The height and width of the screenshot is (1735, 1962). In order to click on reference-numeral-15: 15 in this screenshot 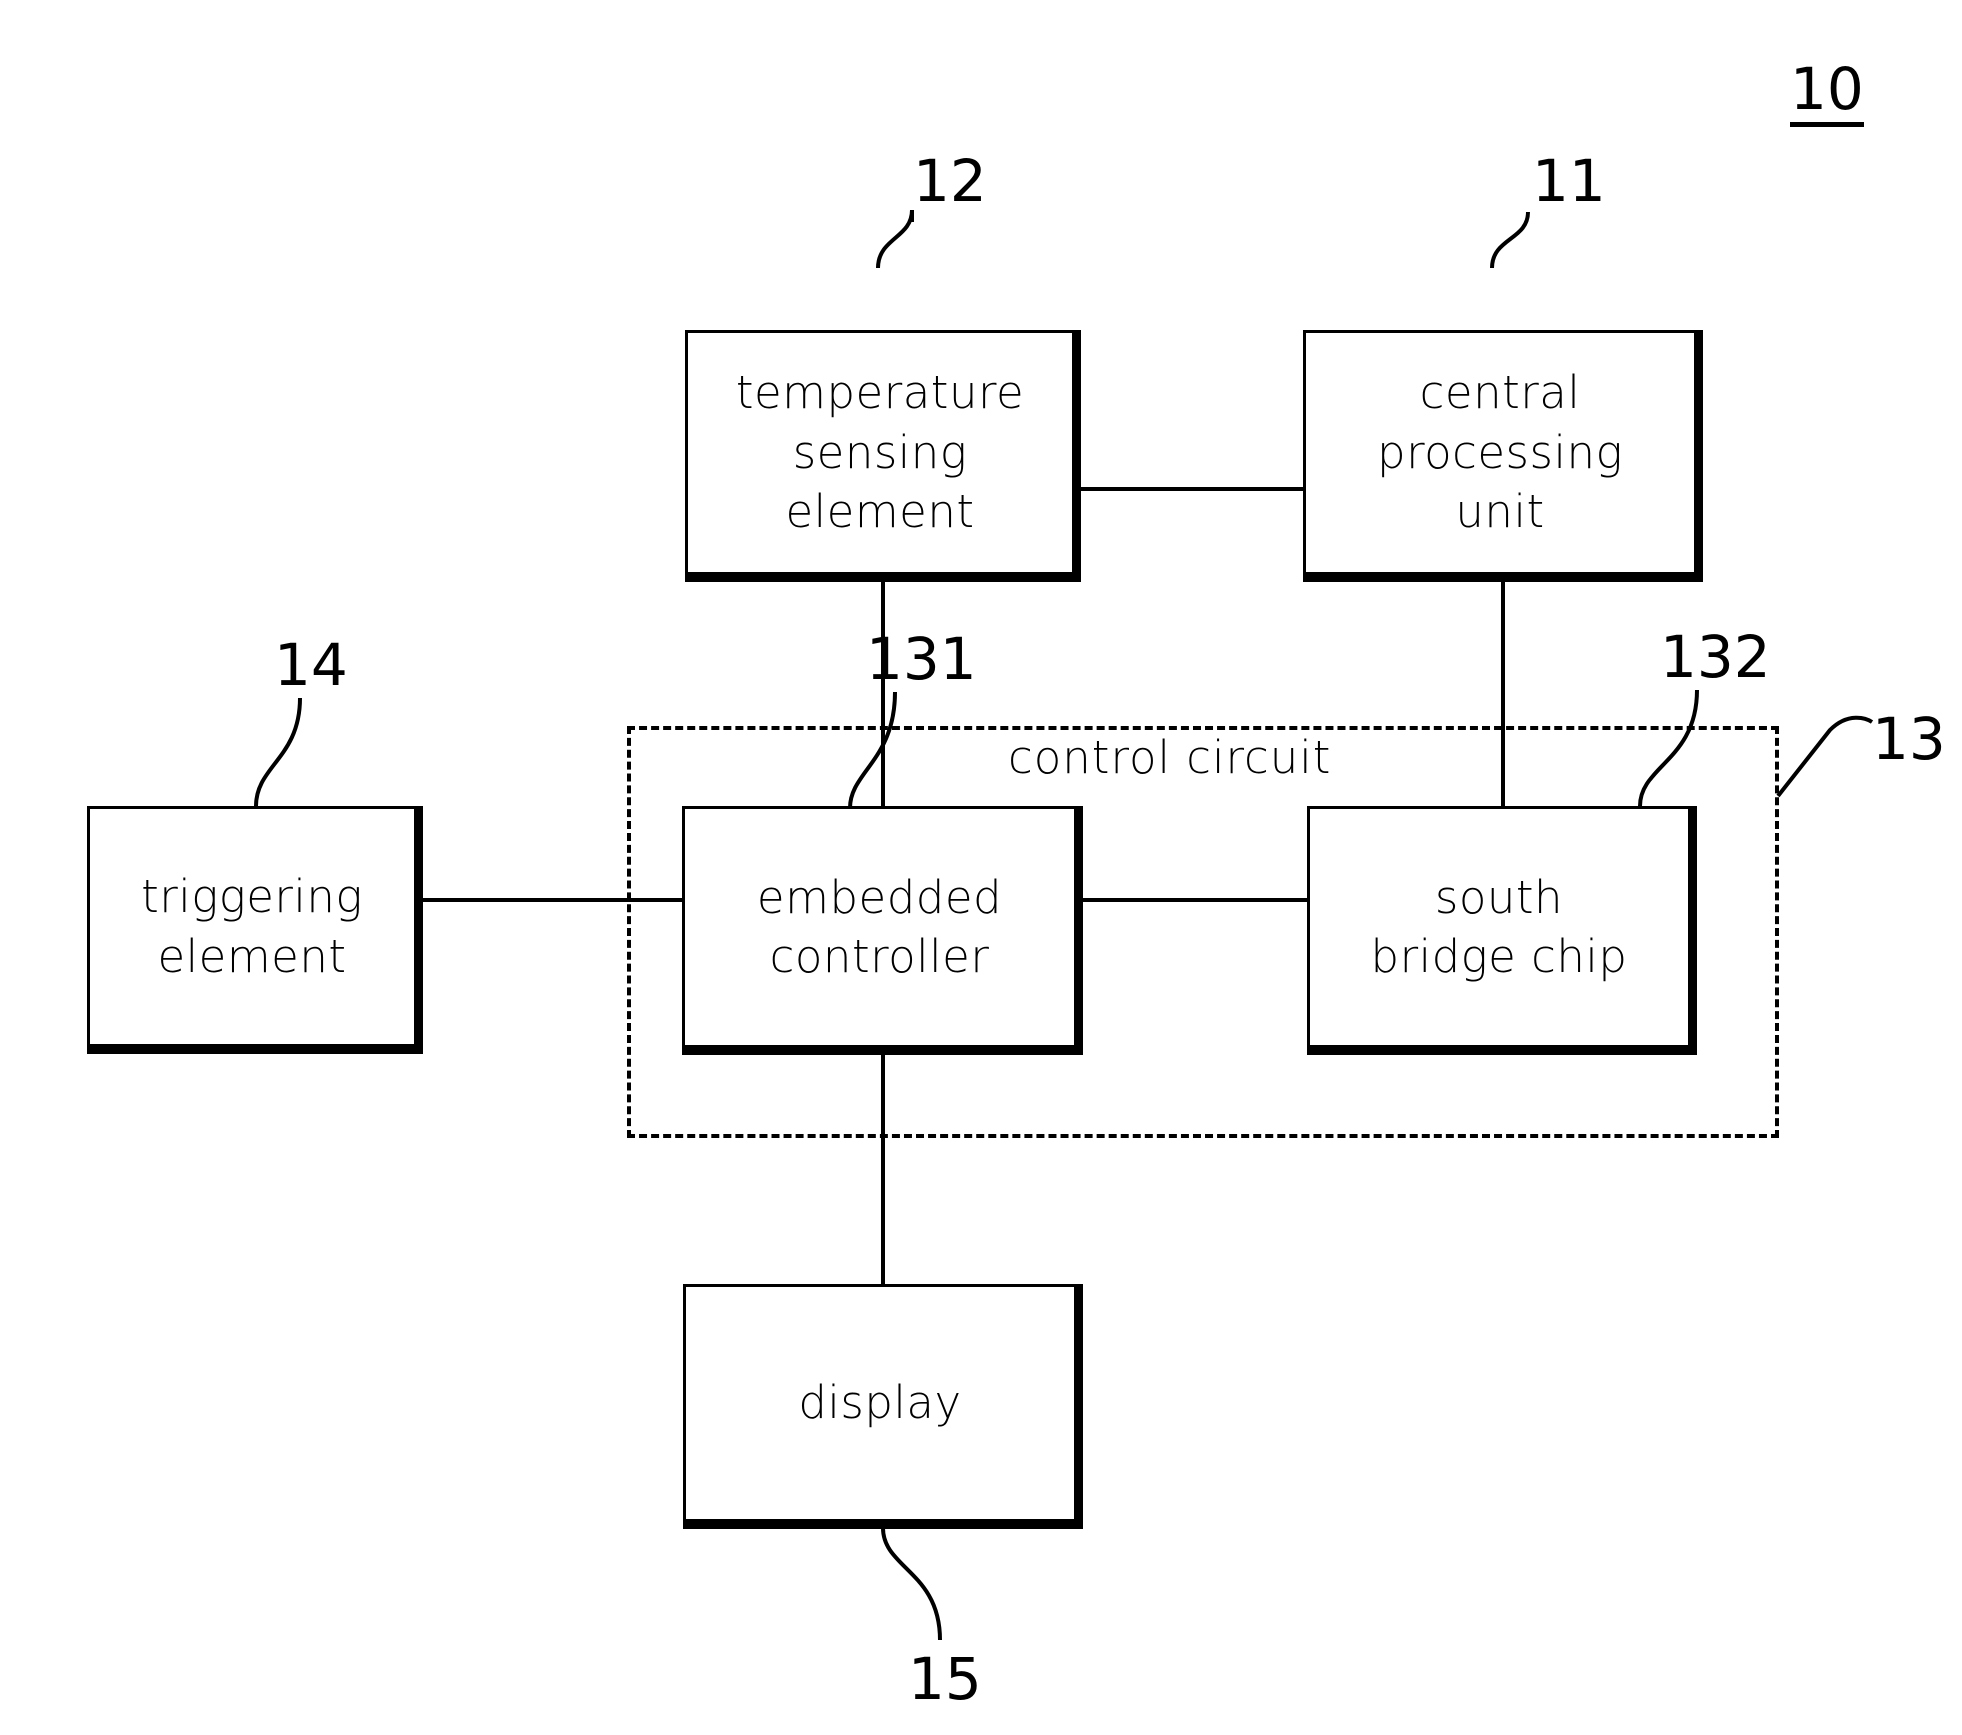, I will do `click(945, 1679)`.